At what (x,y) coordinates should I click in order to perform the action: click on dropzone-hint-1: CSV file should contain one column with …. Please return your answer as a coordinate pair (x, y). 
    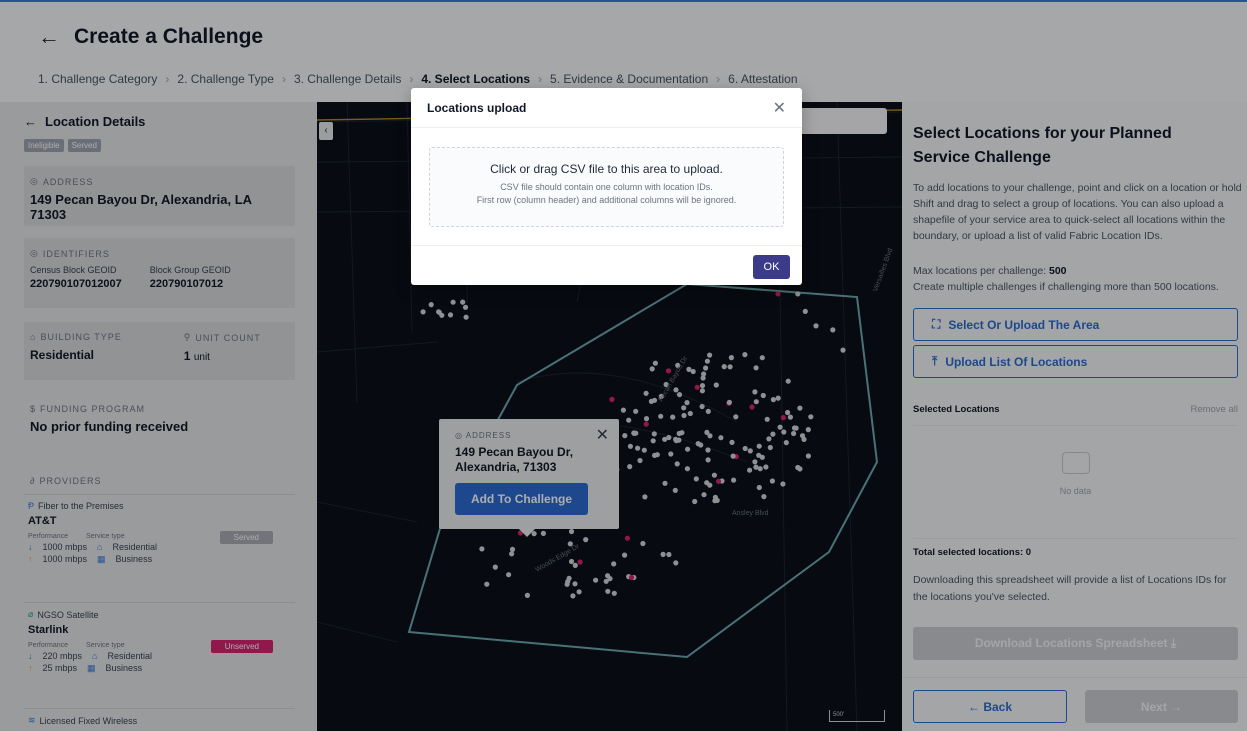
    Looking at the image, I should click on (606, 187).